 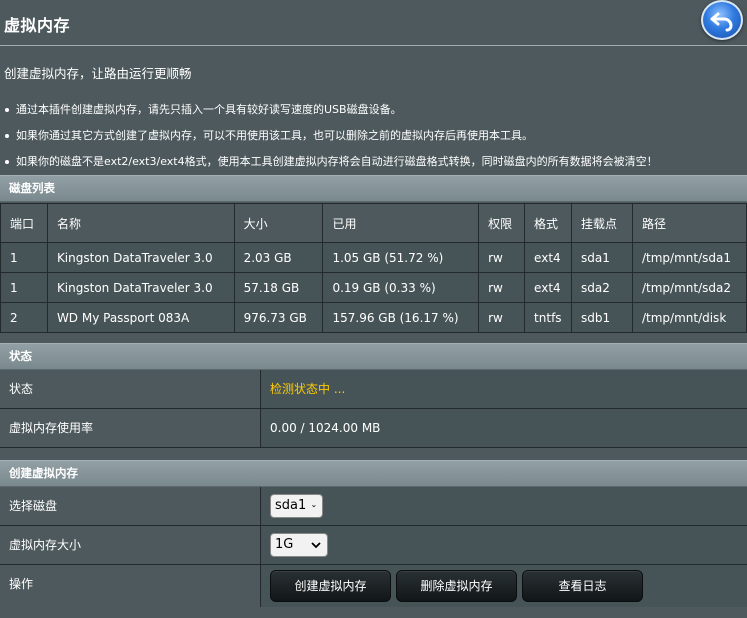 I want to click on col-name: 名称, so click(x=140, y=223).